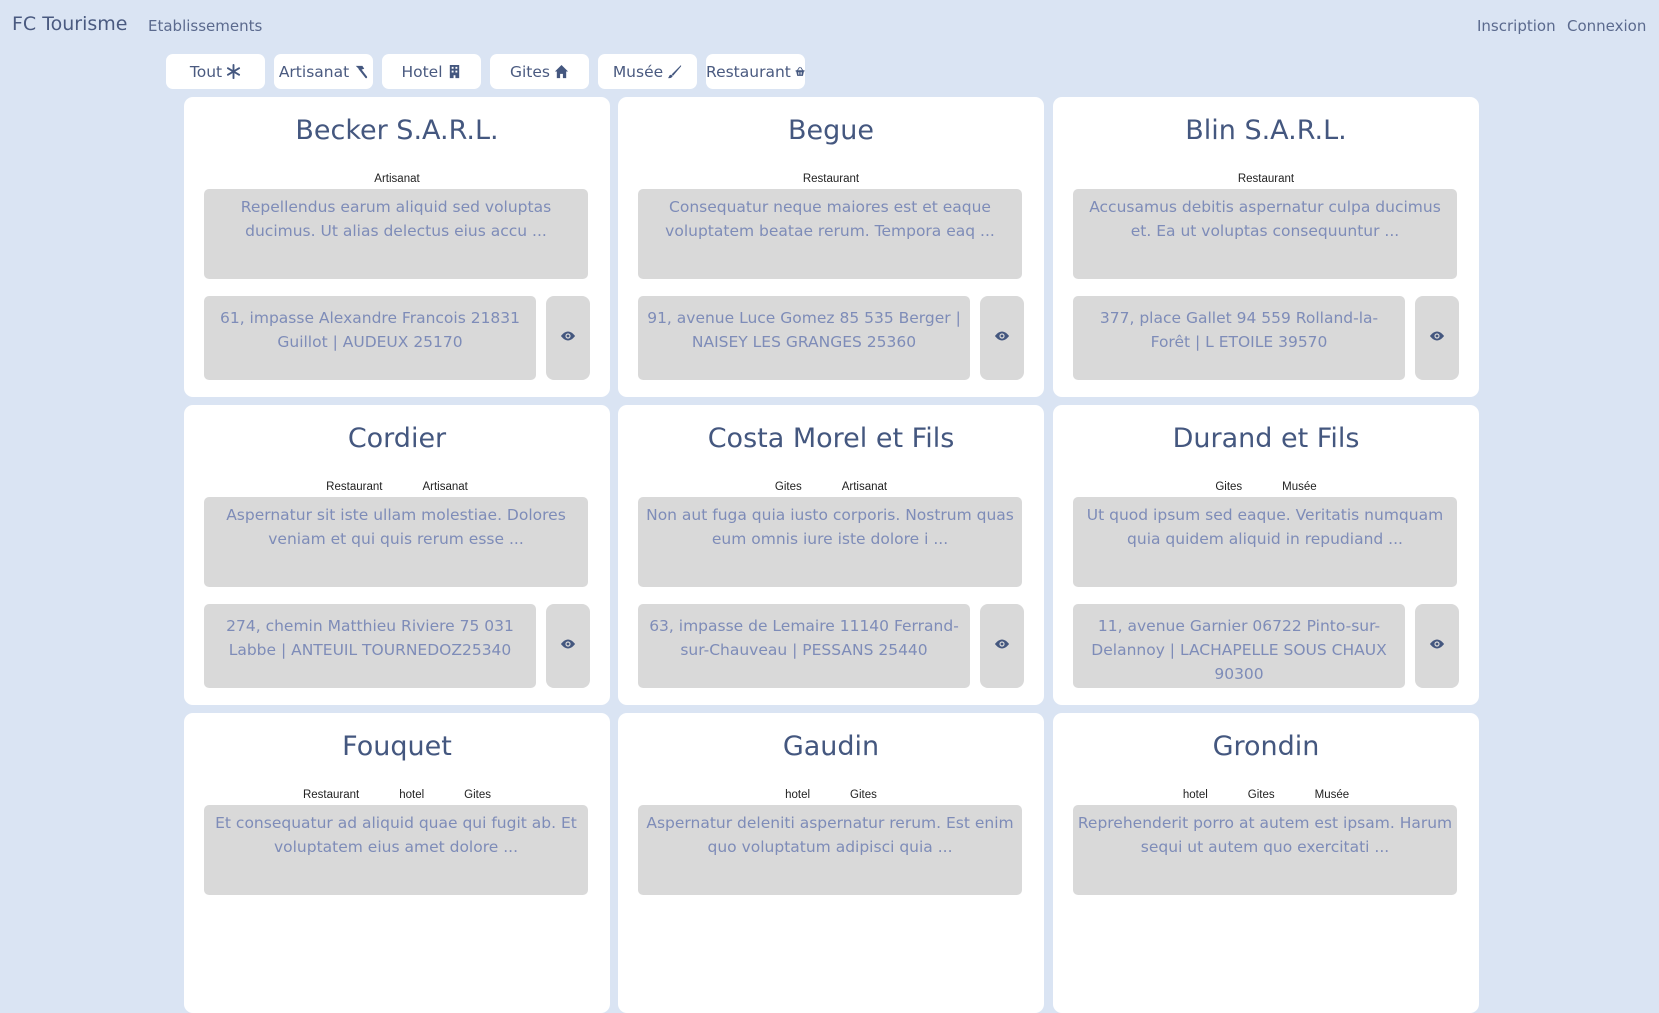 The image size is (1659, 1013). What do you see at coordinates (1266, 746) in the screenshot?
I see `card-title: Grondin` at bounding box center [1266, 746].